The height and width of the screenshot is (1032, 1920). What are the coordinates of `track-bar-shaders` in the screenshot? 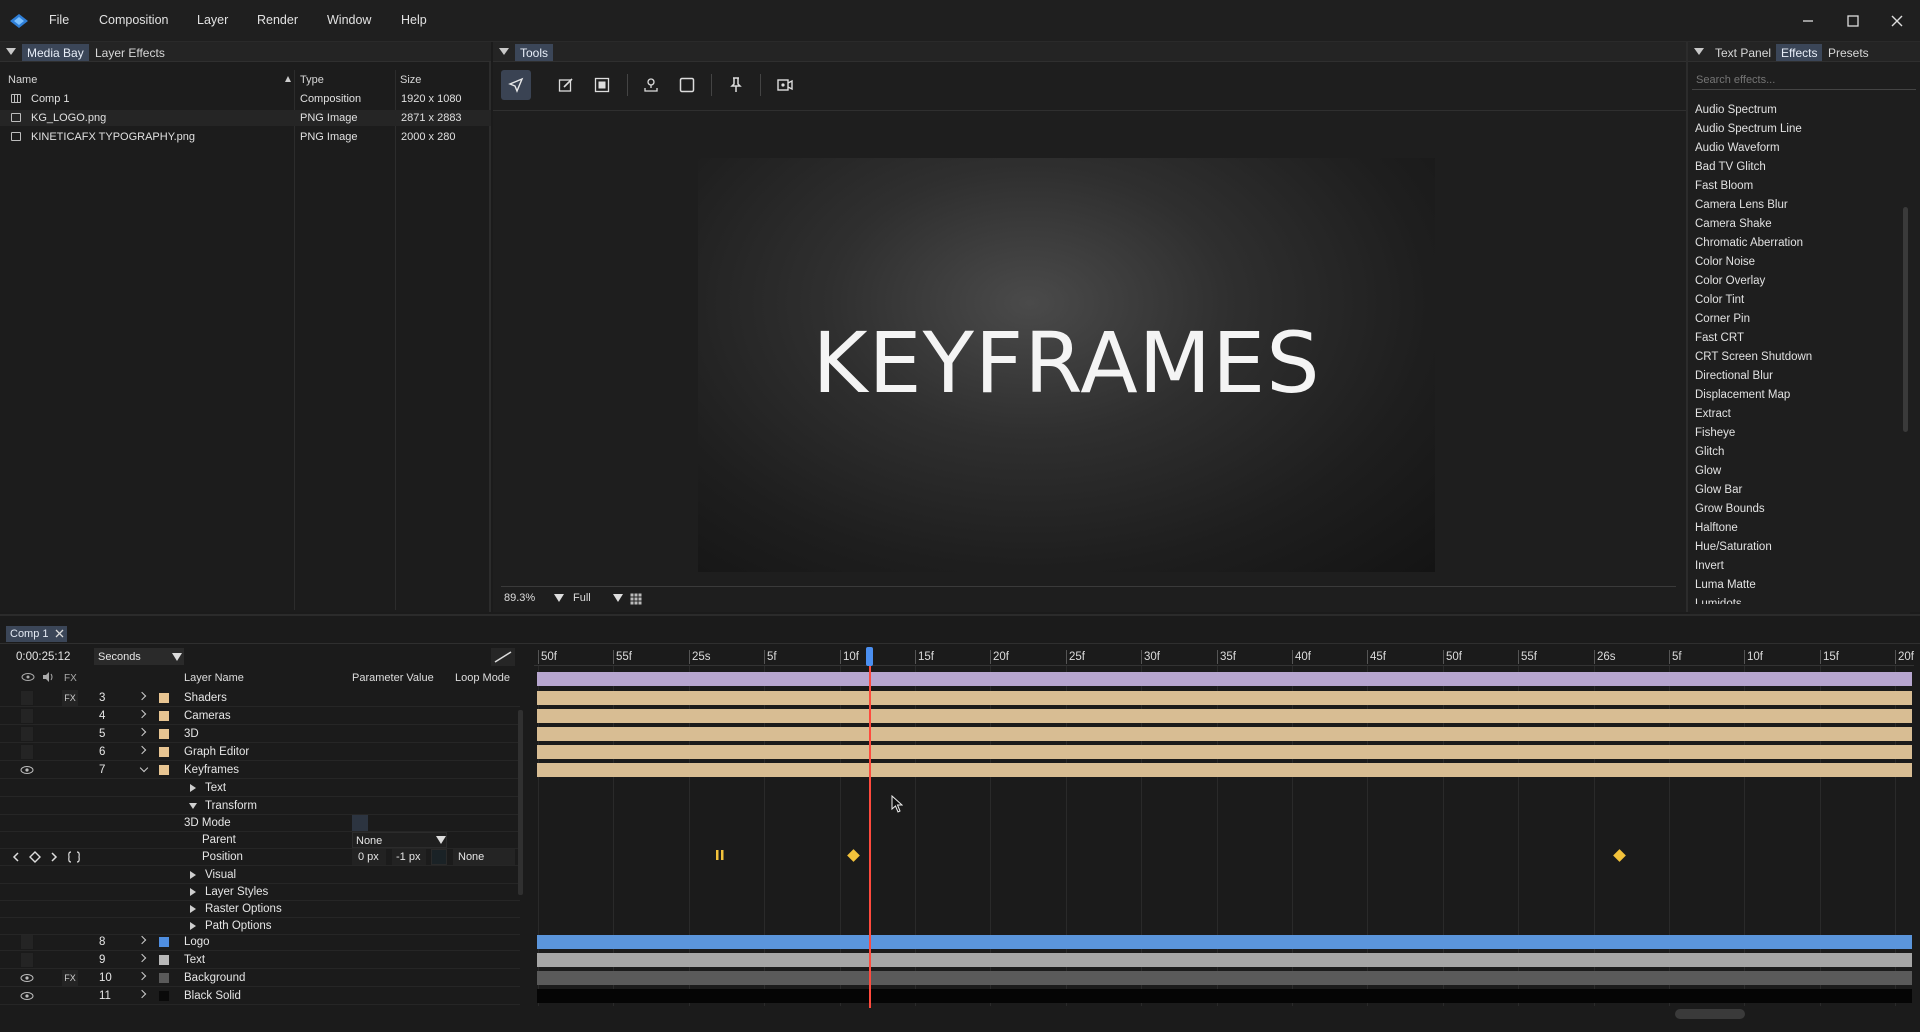 It's located at (1224, 698).